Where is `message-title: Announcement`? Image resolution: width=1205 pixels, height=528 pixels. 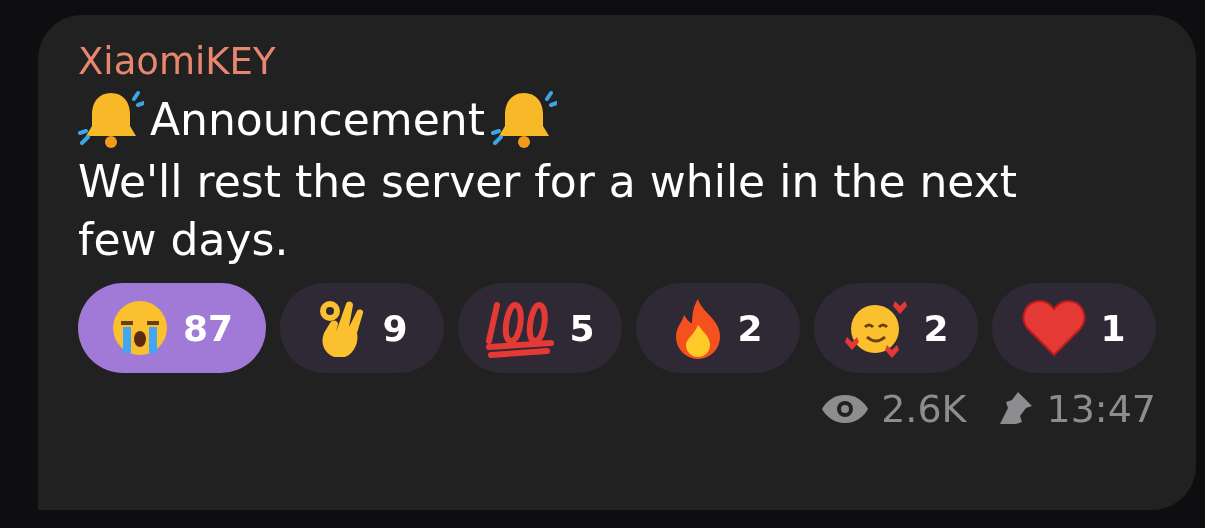 message-title: Announcement is located at coordinates (317, 120).